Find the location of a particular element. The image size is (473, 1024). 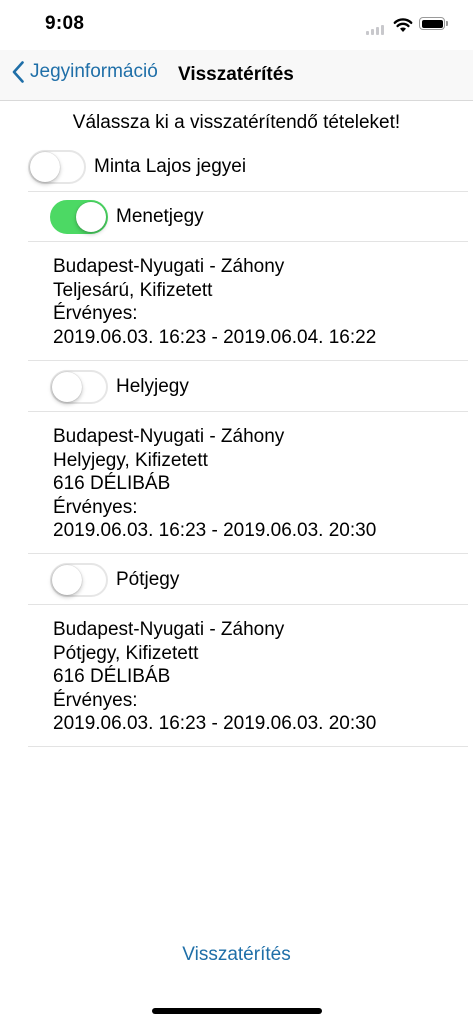

passenger-row: Minta Lajos jegyei is located at coordinates (248, 167).